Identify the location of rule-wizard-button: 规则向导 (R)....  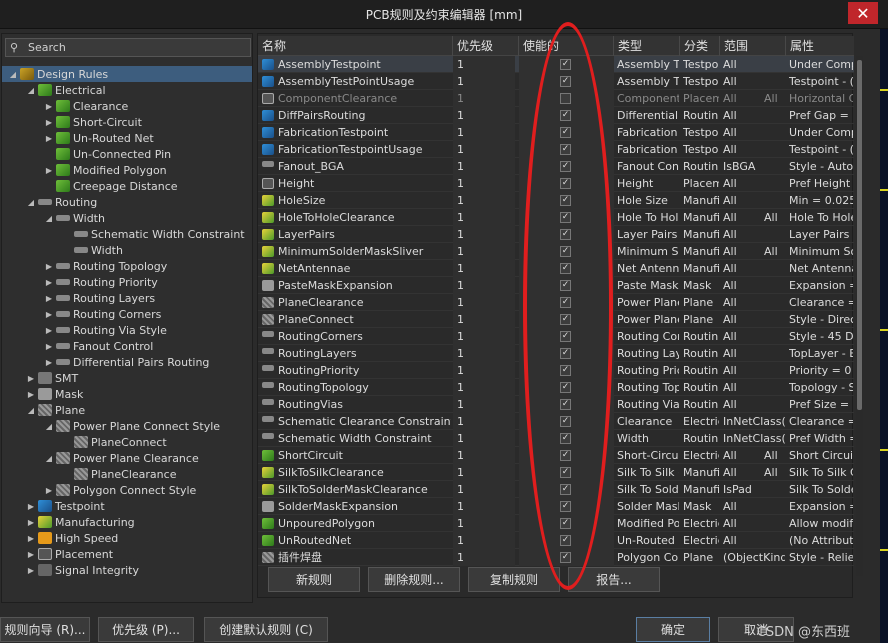
(45, 629).